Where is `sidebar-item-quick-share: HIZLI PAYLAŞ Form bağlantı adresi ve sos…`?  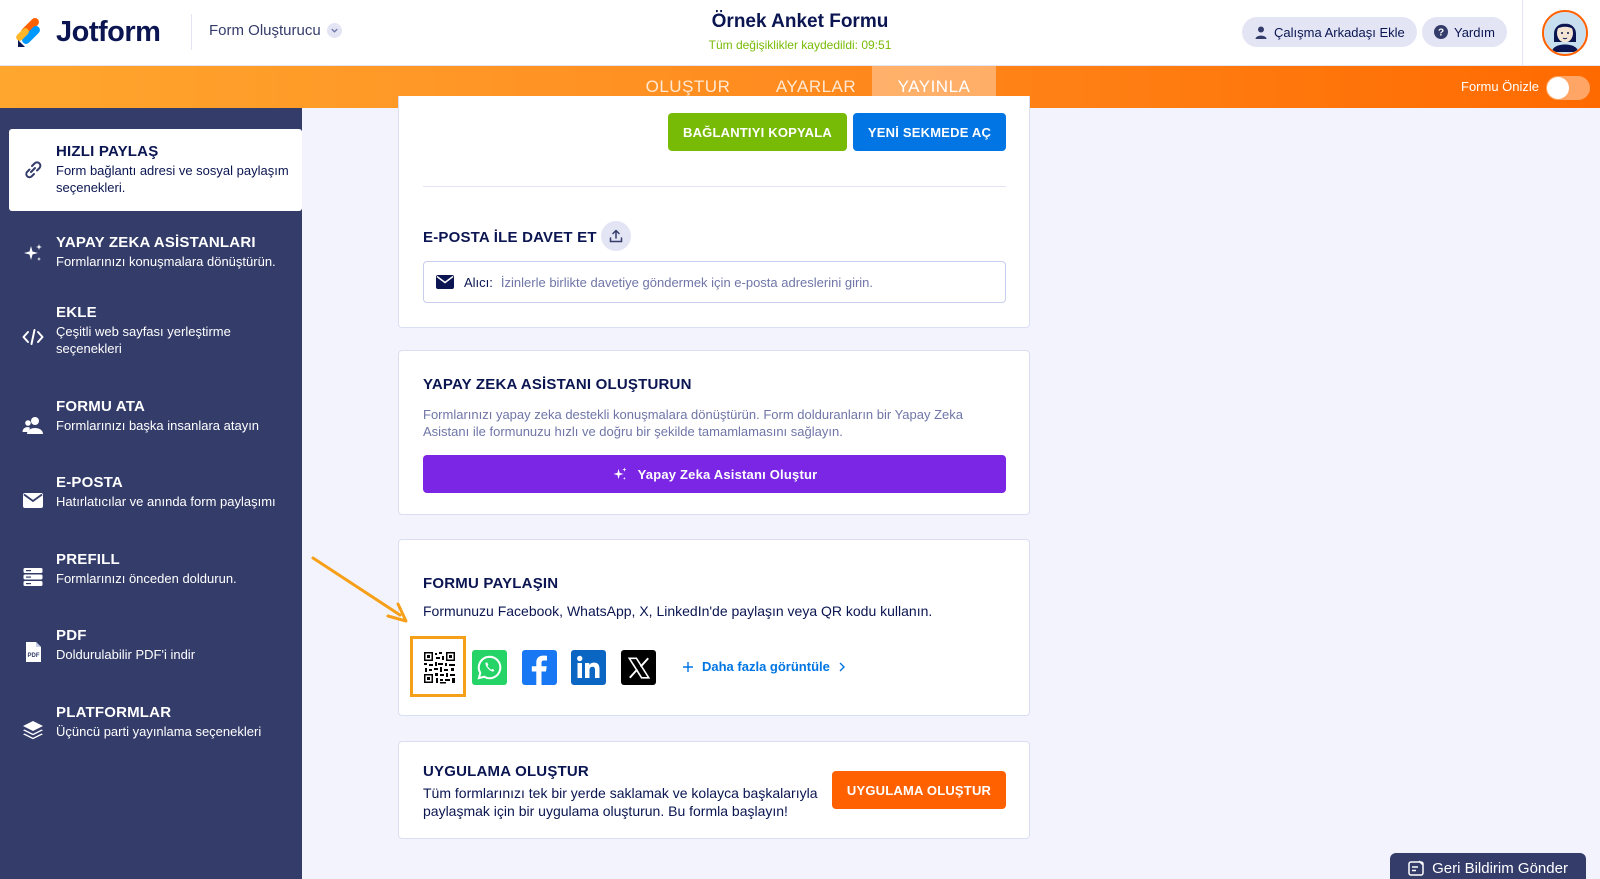
sidebar-item-quick-share: HIZLI PAYLAŞ Form bağlantı adresi ve sos… is located at coordinates (155, 170).